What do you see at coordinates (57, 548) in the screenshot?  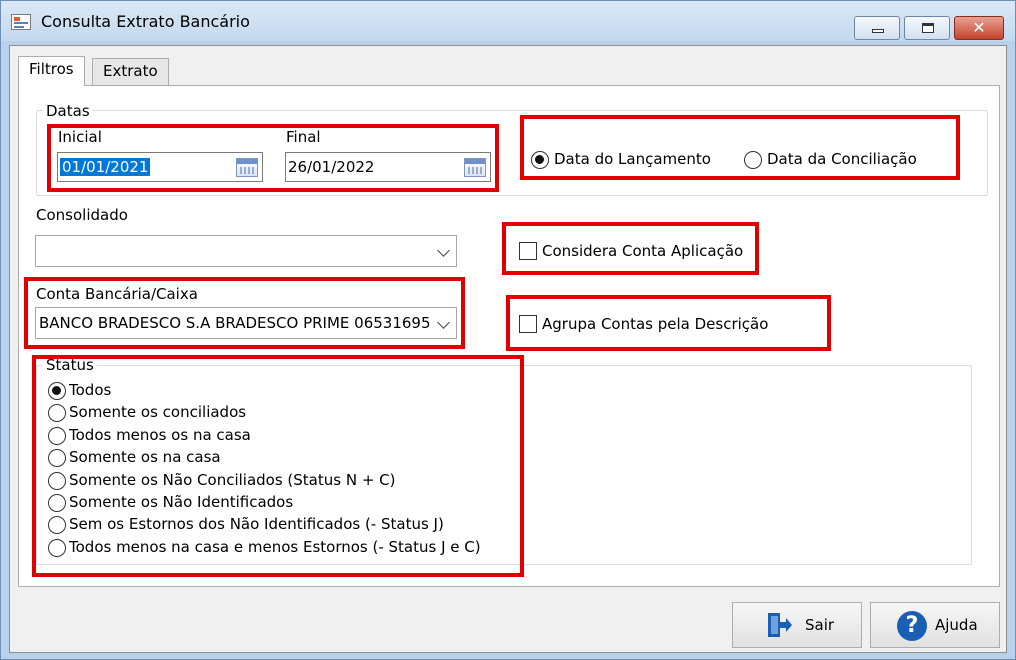 I see `radio-status-todos-menos-casa-estornos` at bounding box center [57, 548].